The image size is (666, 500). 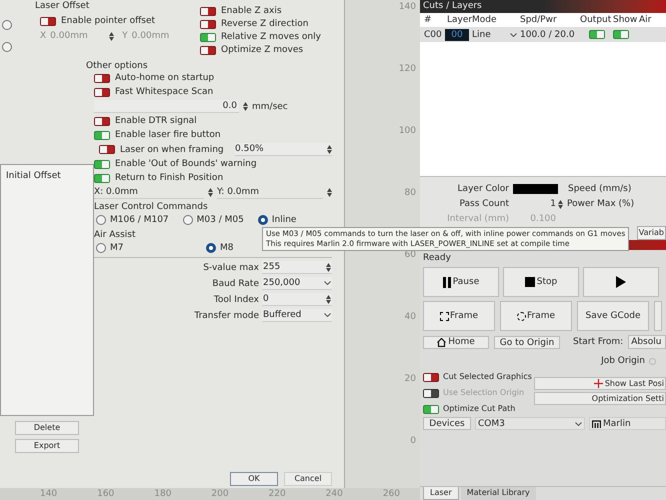 I want to click on frame-icon, so click(x=444, y=316).